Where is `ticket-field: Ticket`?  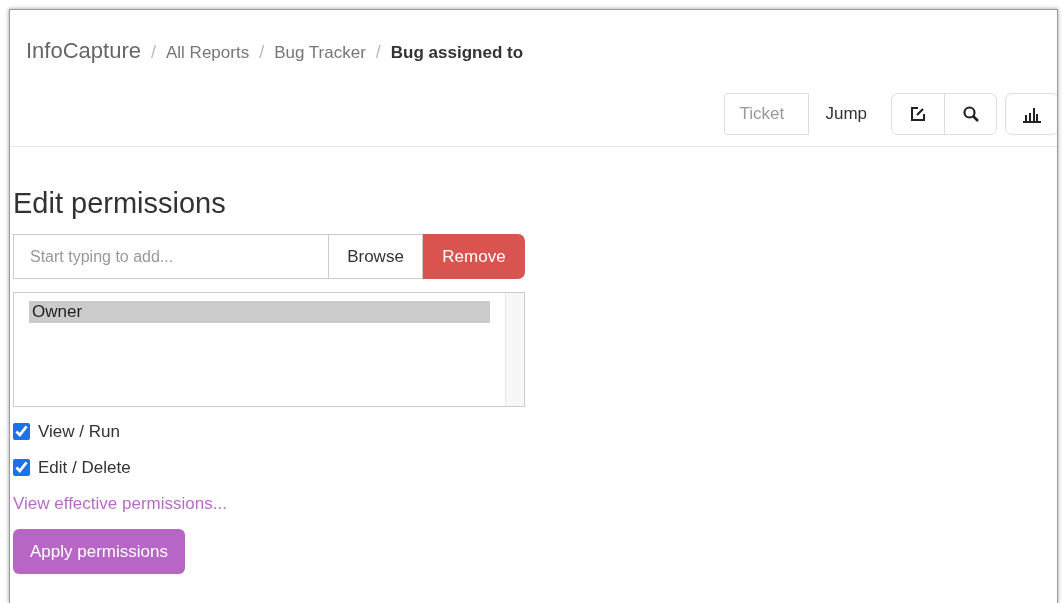
ticket-field: Ticket is located at coordinates (767, 114).